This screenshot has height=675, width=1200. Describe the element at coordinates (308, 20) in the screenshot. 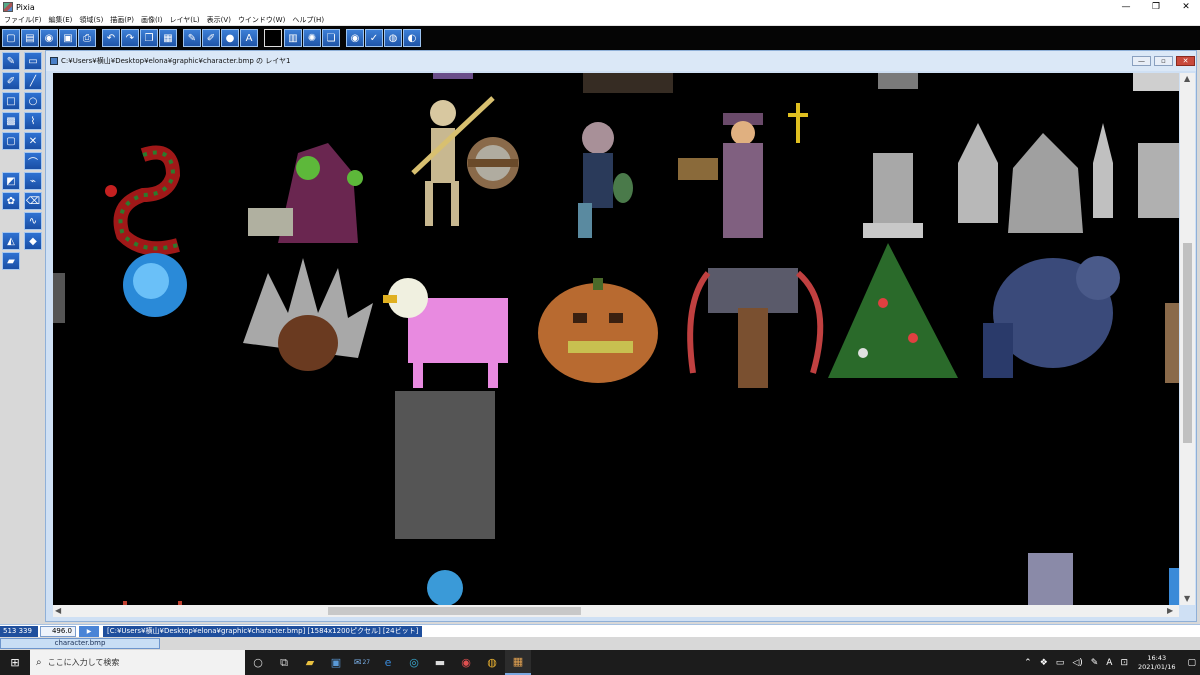

I see `menu-help: ヘルプ(H)` at that location.